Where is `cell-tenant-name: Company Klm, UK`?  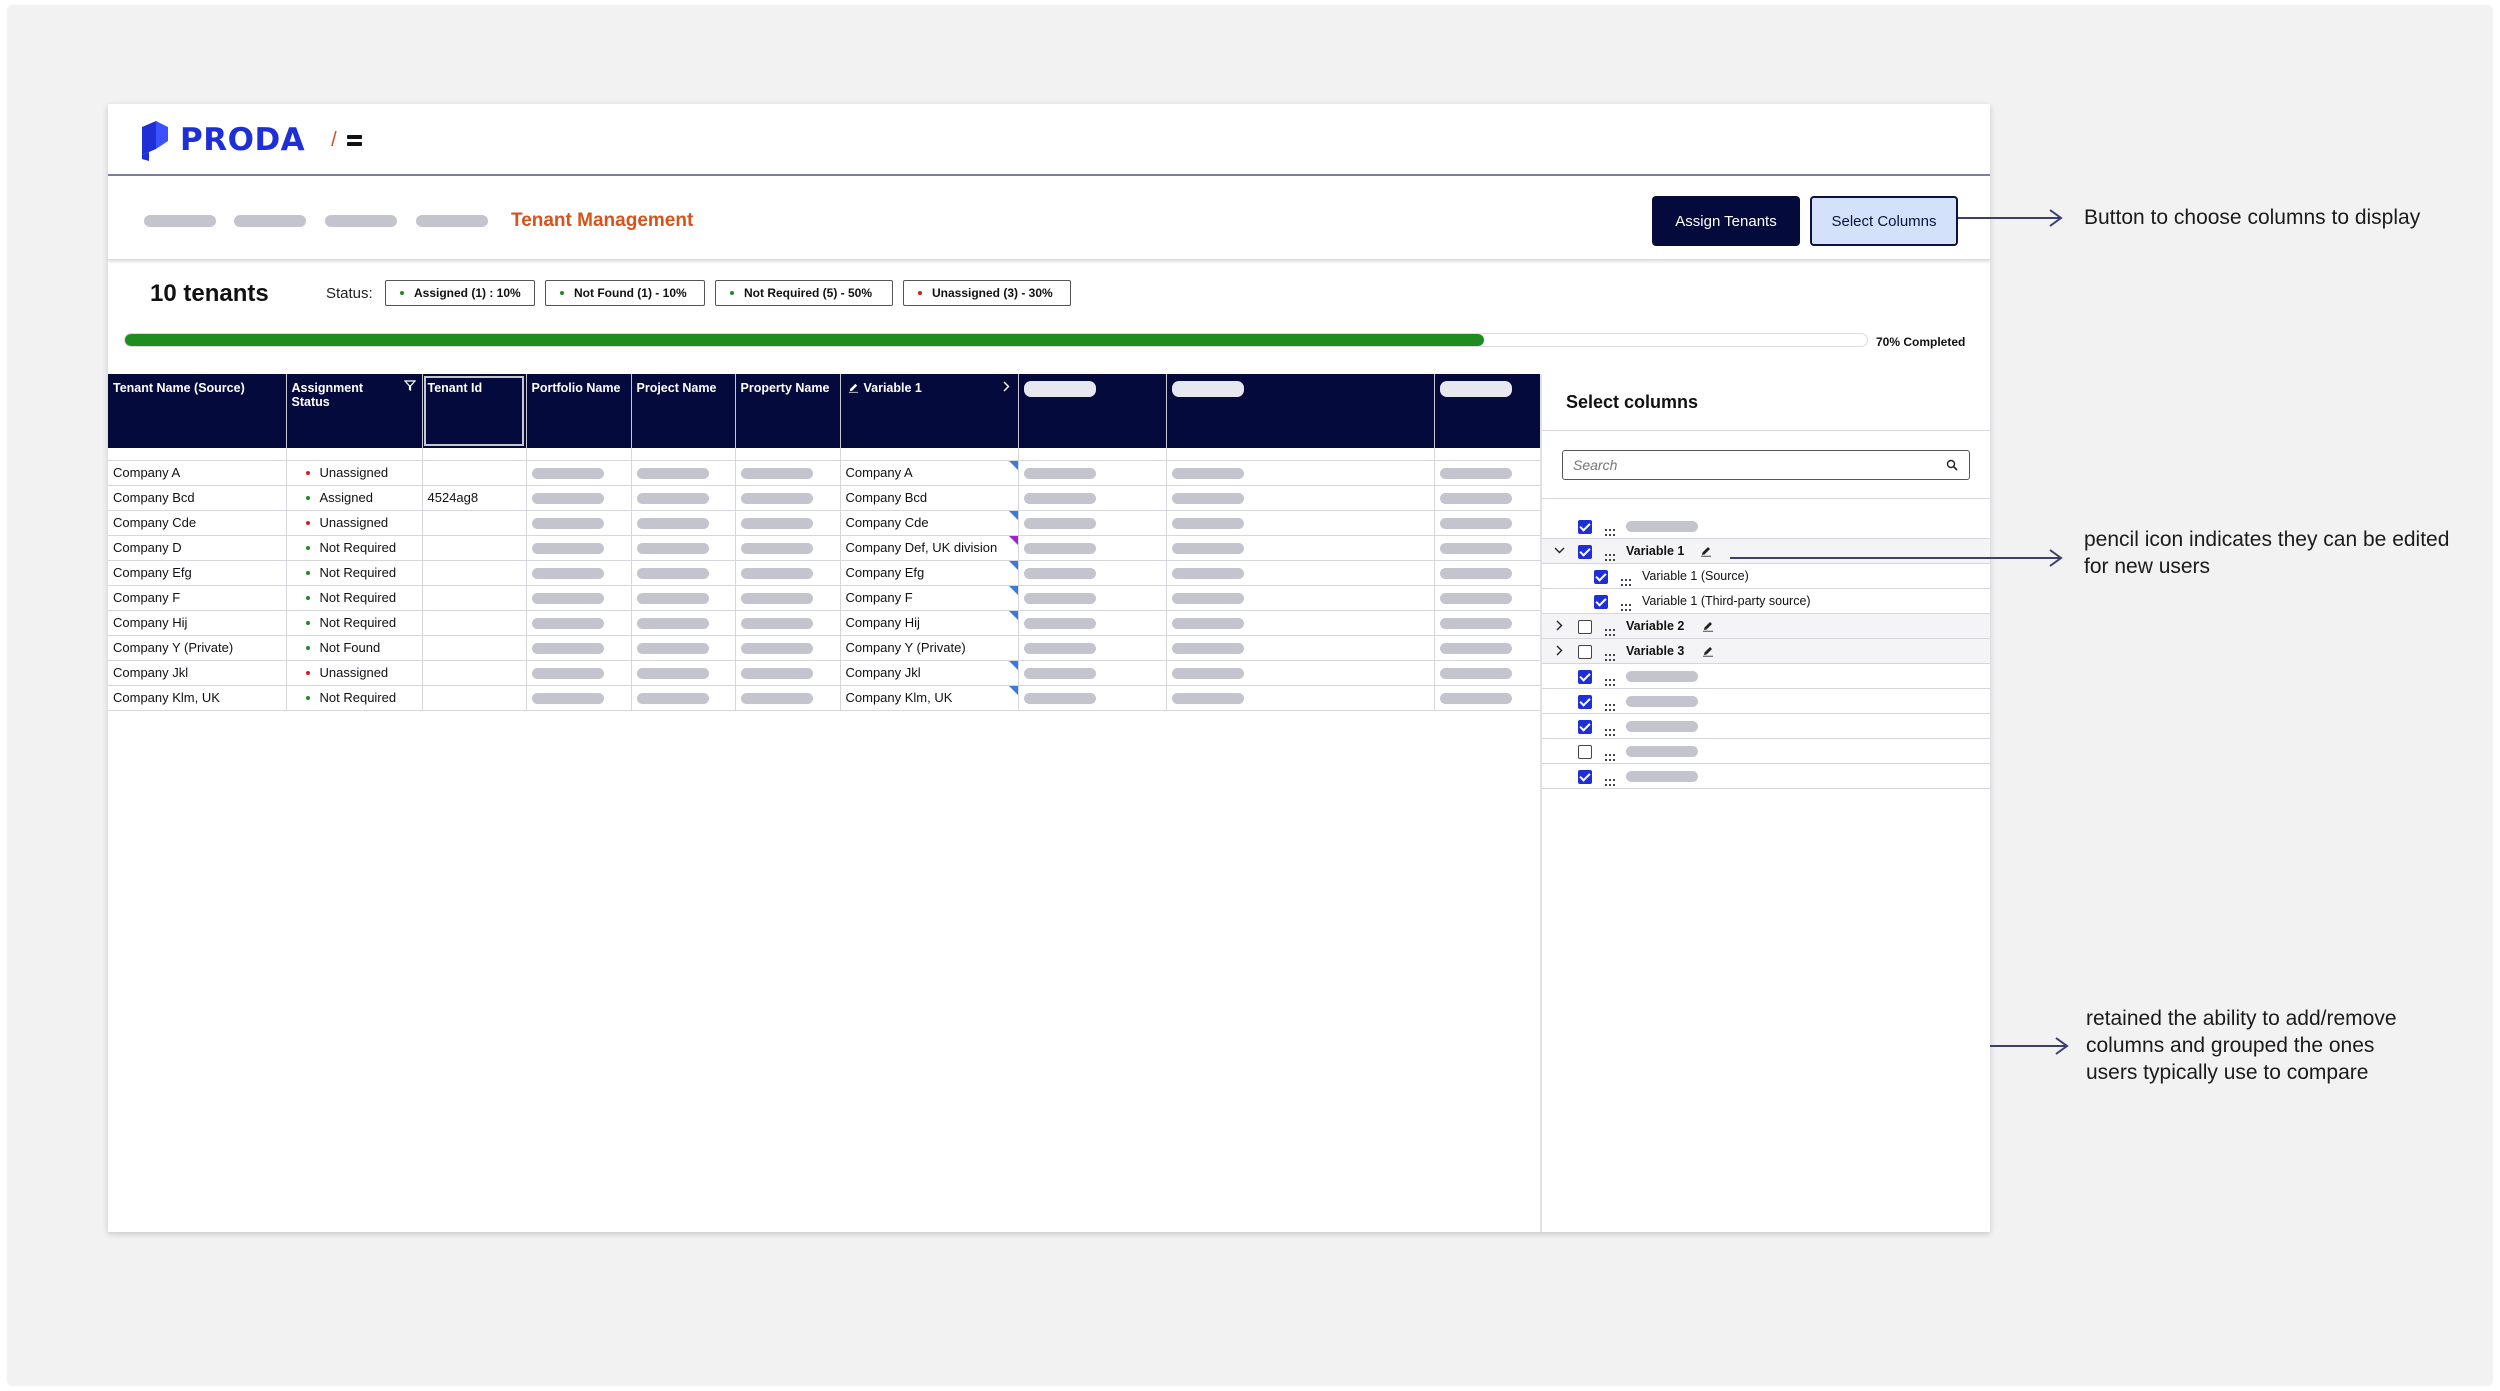 cell-tenant-name: Company Klm, UK is located at coordinates (197, 698).